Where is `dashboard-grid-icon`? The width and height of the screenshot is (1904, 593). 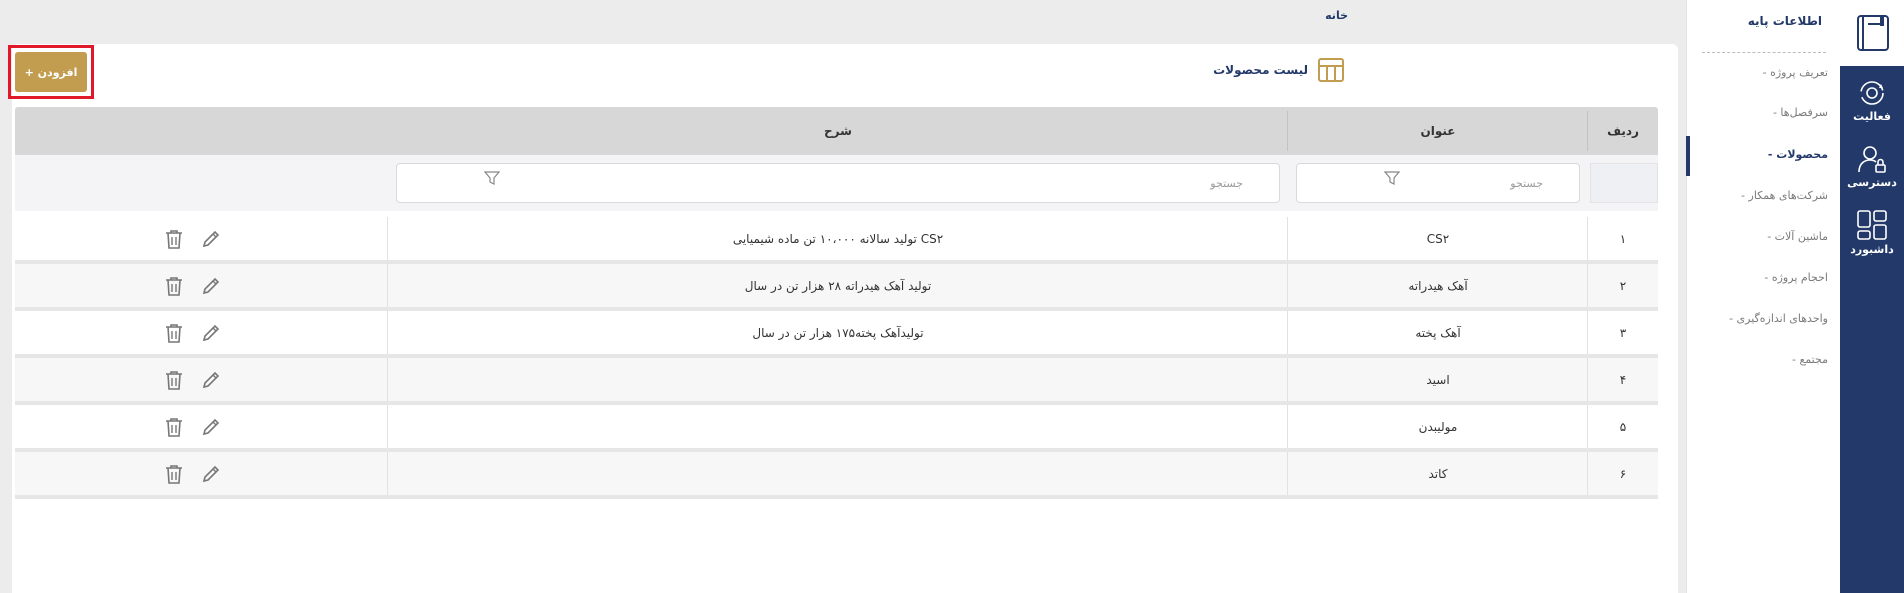
dashboard-grid-icon is located at coordinates (1872, 224).